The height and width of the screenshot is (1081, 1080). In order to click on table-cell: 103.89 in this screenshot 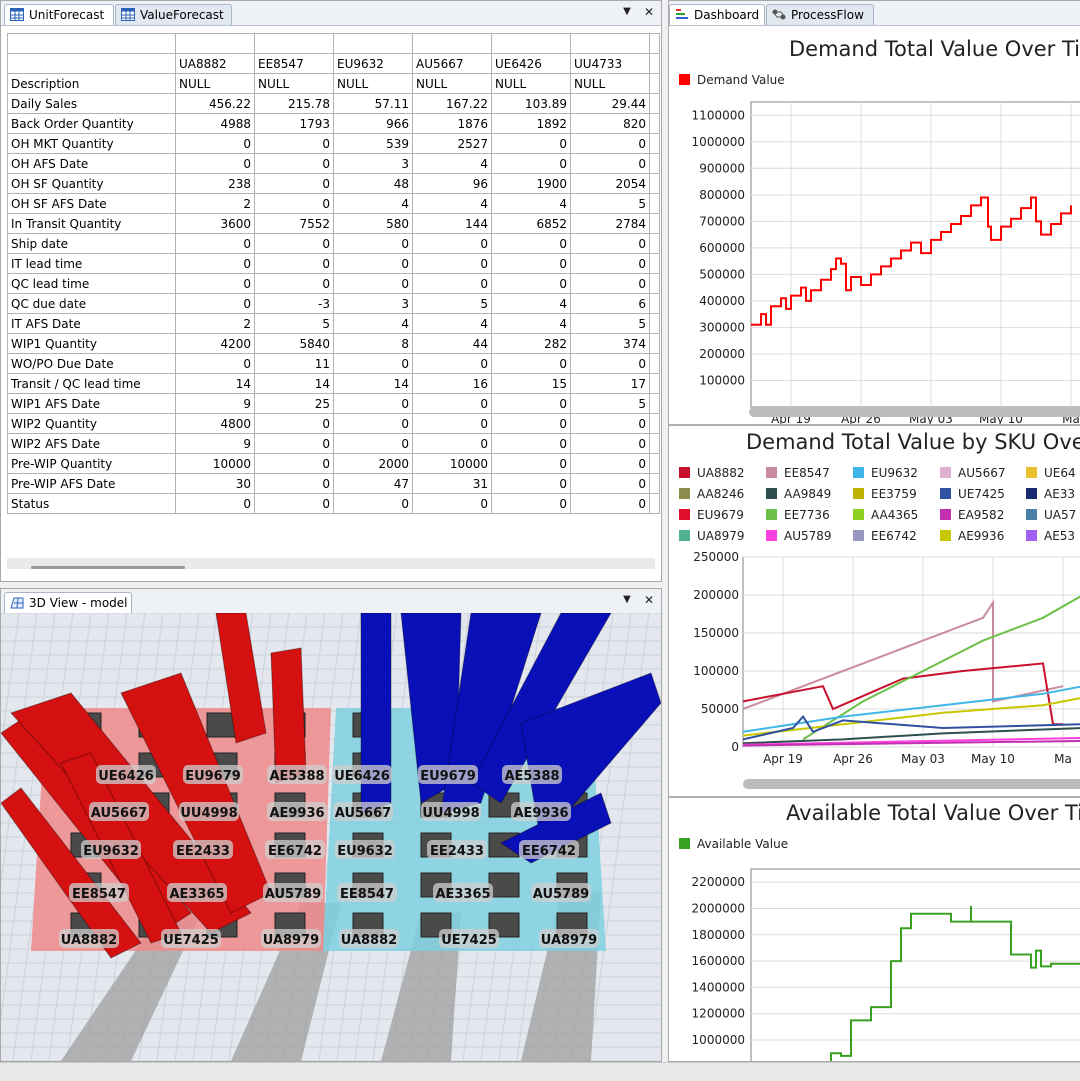, I will do `click(531, 103)`.